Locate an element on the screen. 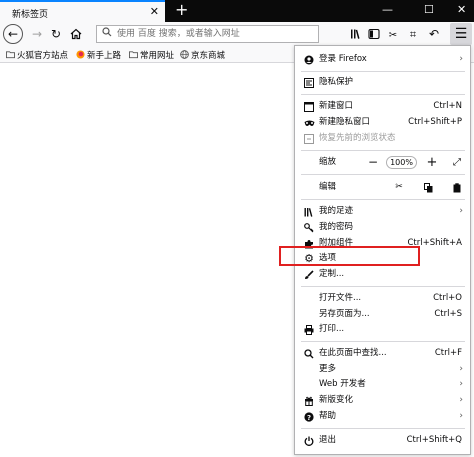 This screenshot has height=457, width=474. copy-icon is located at coordinates (428, 189).